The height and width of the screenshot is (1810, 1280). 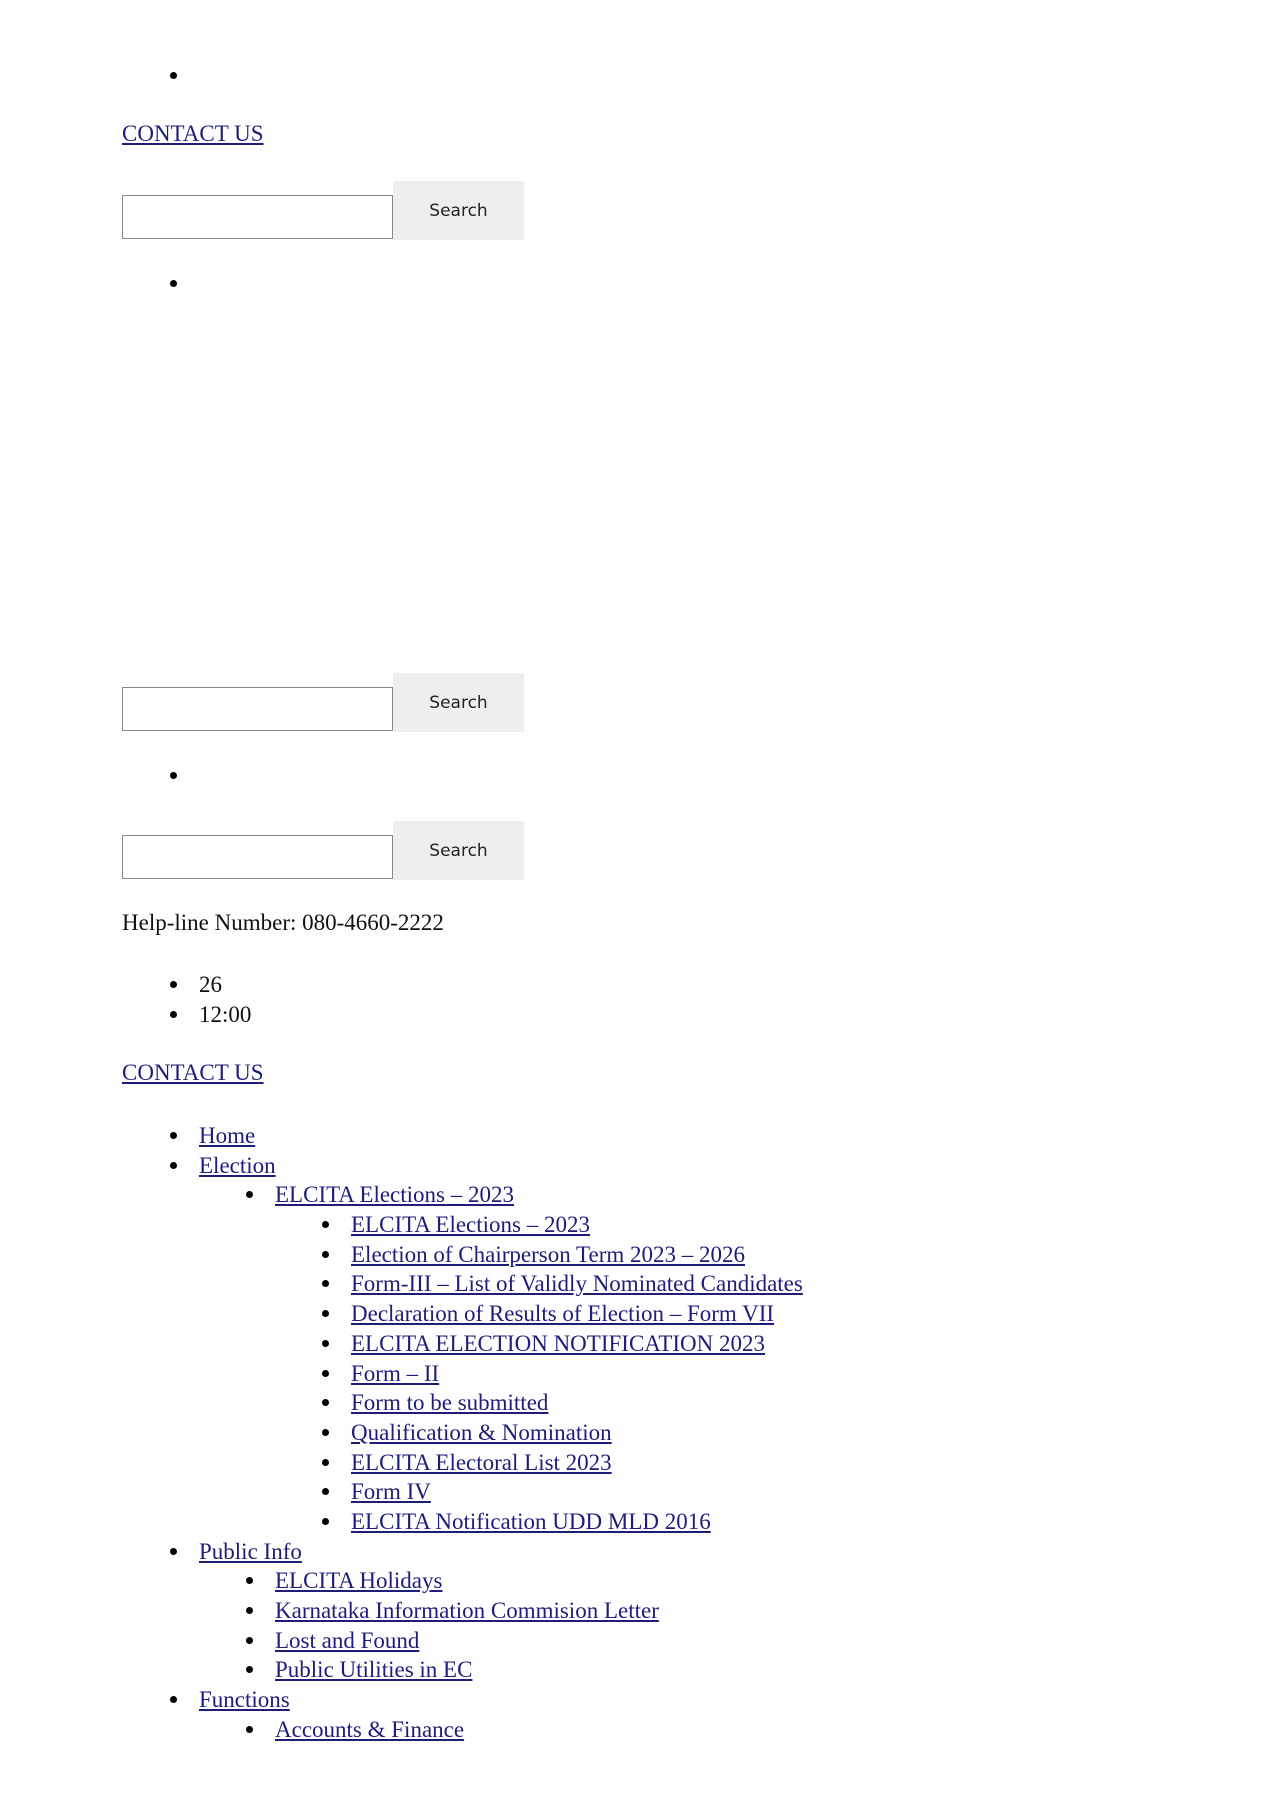 I want to click on nav-item: ELCITA Notification UDD MLD 2016, so click(x=401, y=1522).